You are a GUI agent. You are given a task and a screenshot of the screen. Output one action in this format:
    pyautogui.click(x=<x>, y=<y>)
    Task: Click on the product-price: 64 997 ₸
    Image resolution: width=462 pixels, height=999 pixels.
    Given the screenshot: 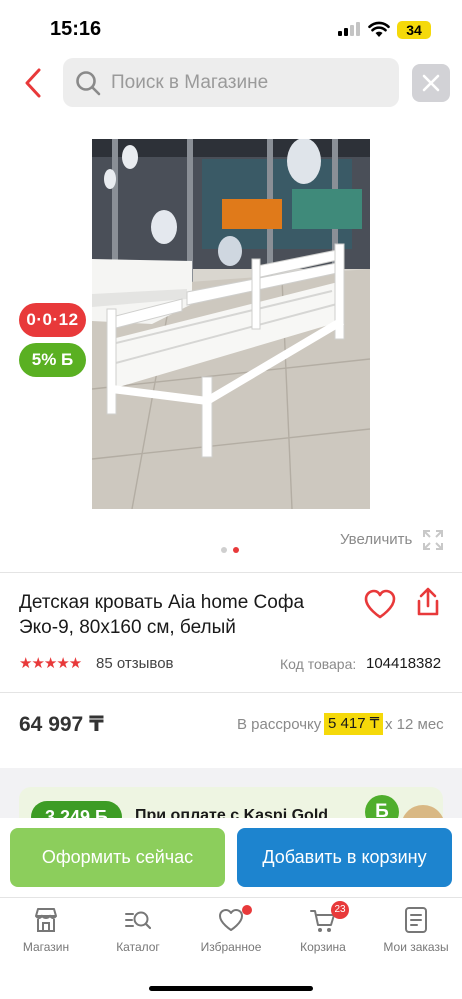 What is the action you would take?
    pyautogui.click(x=61, y=724)
    